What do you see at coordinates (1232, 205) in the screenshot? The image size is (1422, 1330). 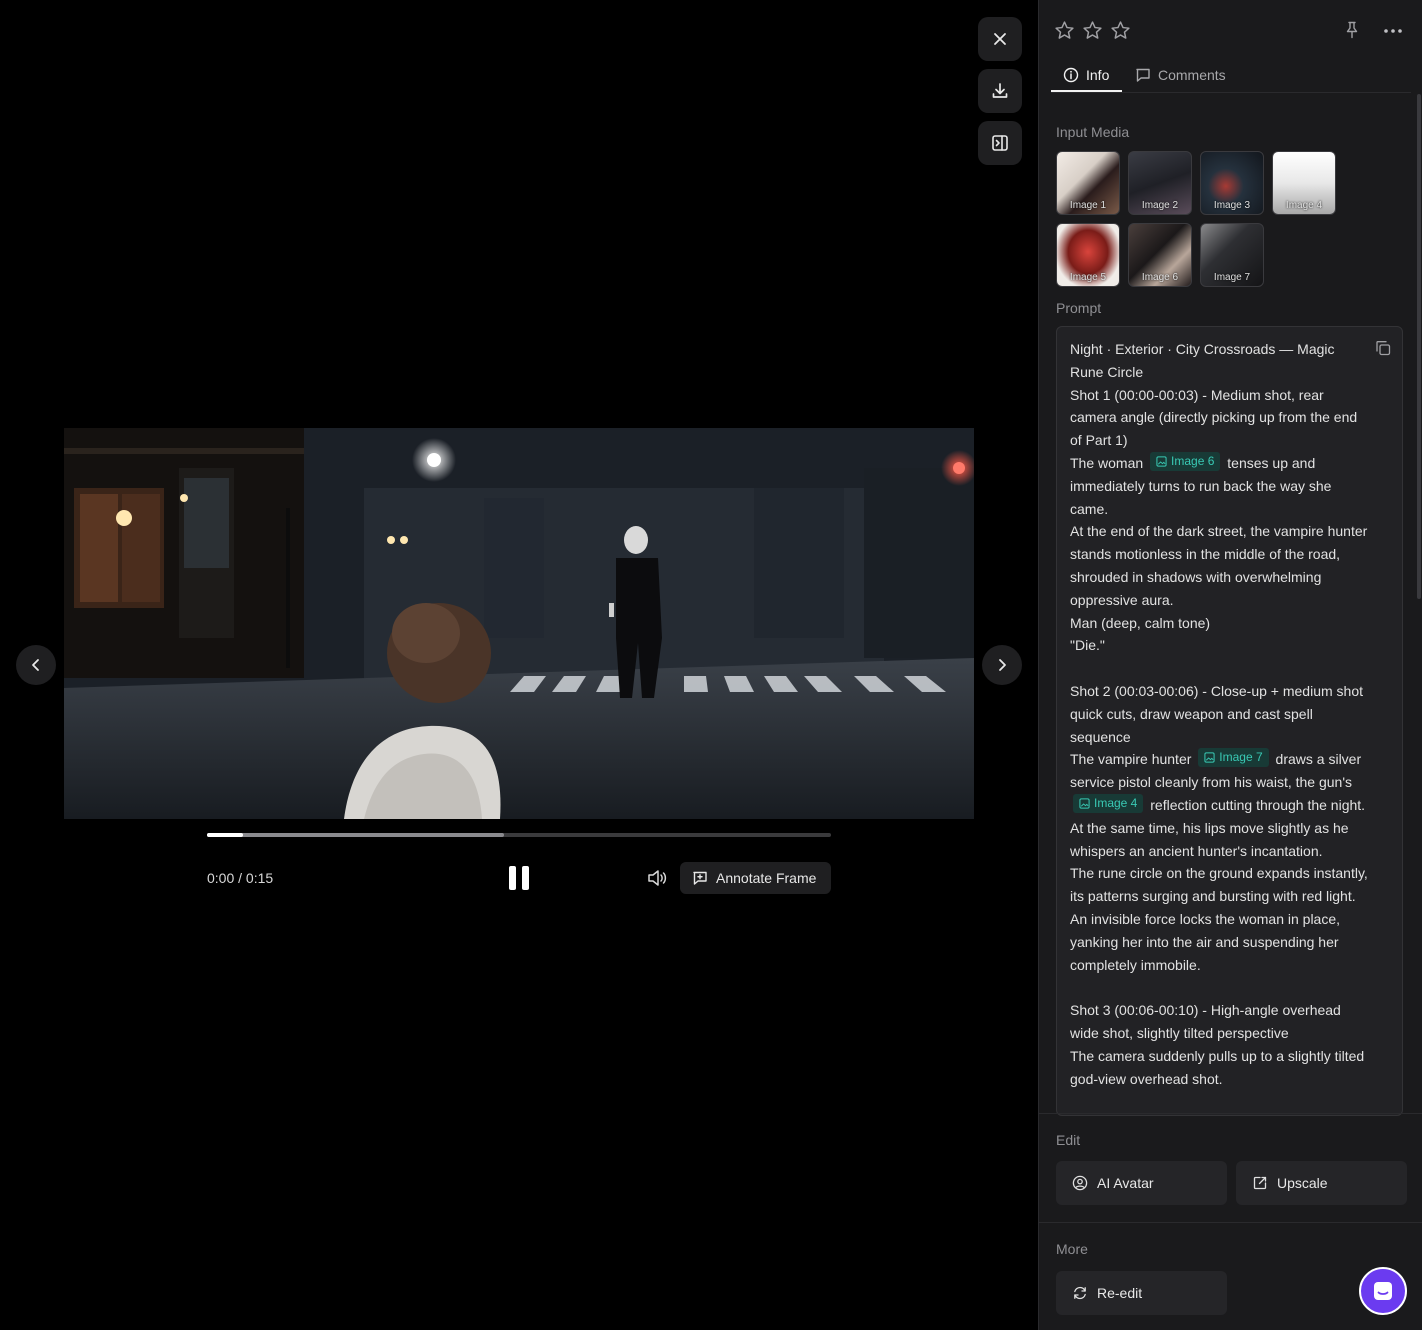 I see `thumbnail-label: Image 3` at bounding box center [1232, 205].